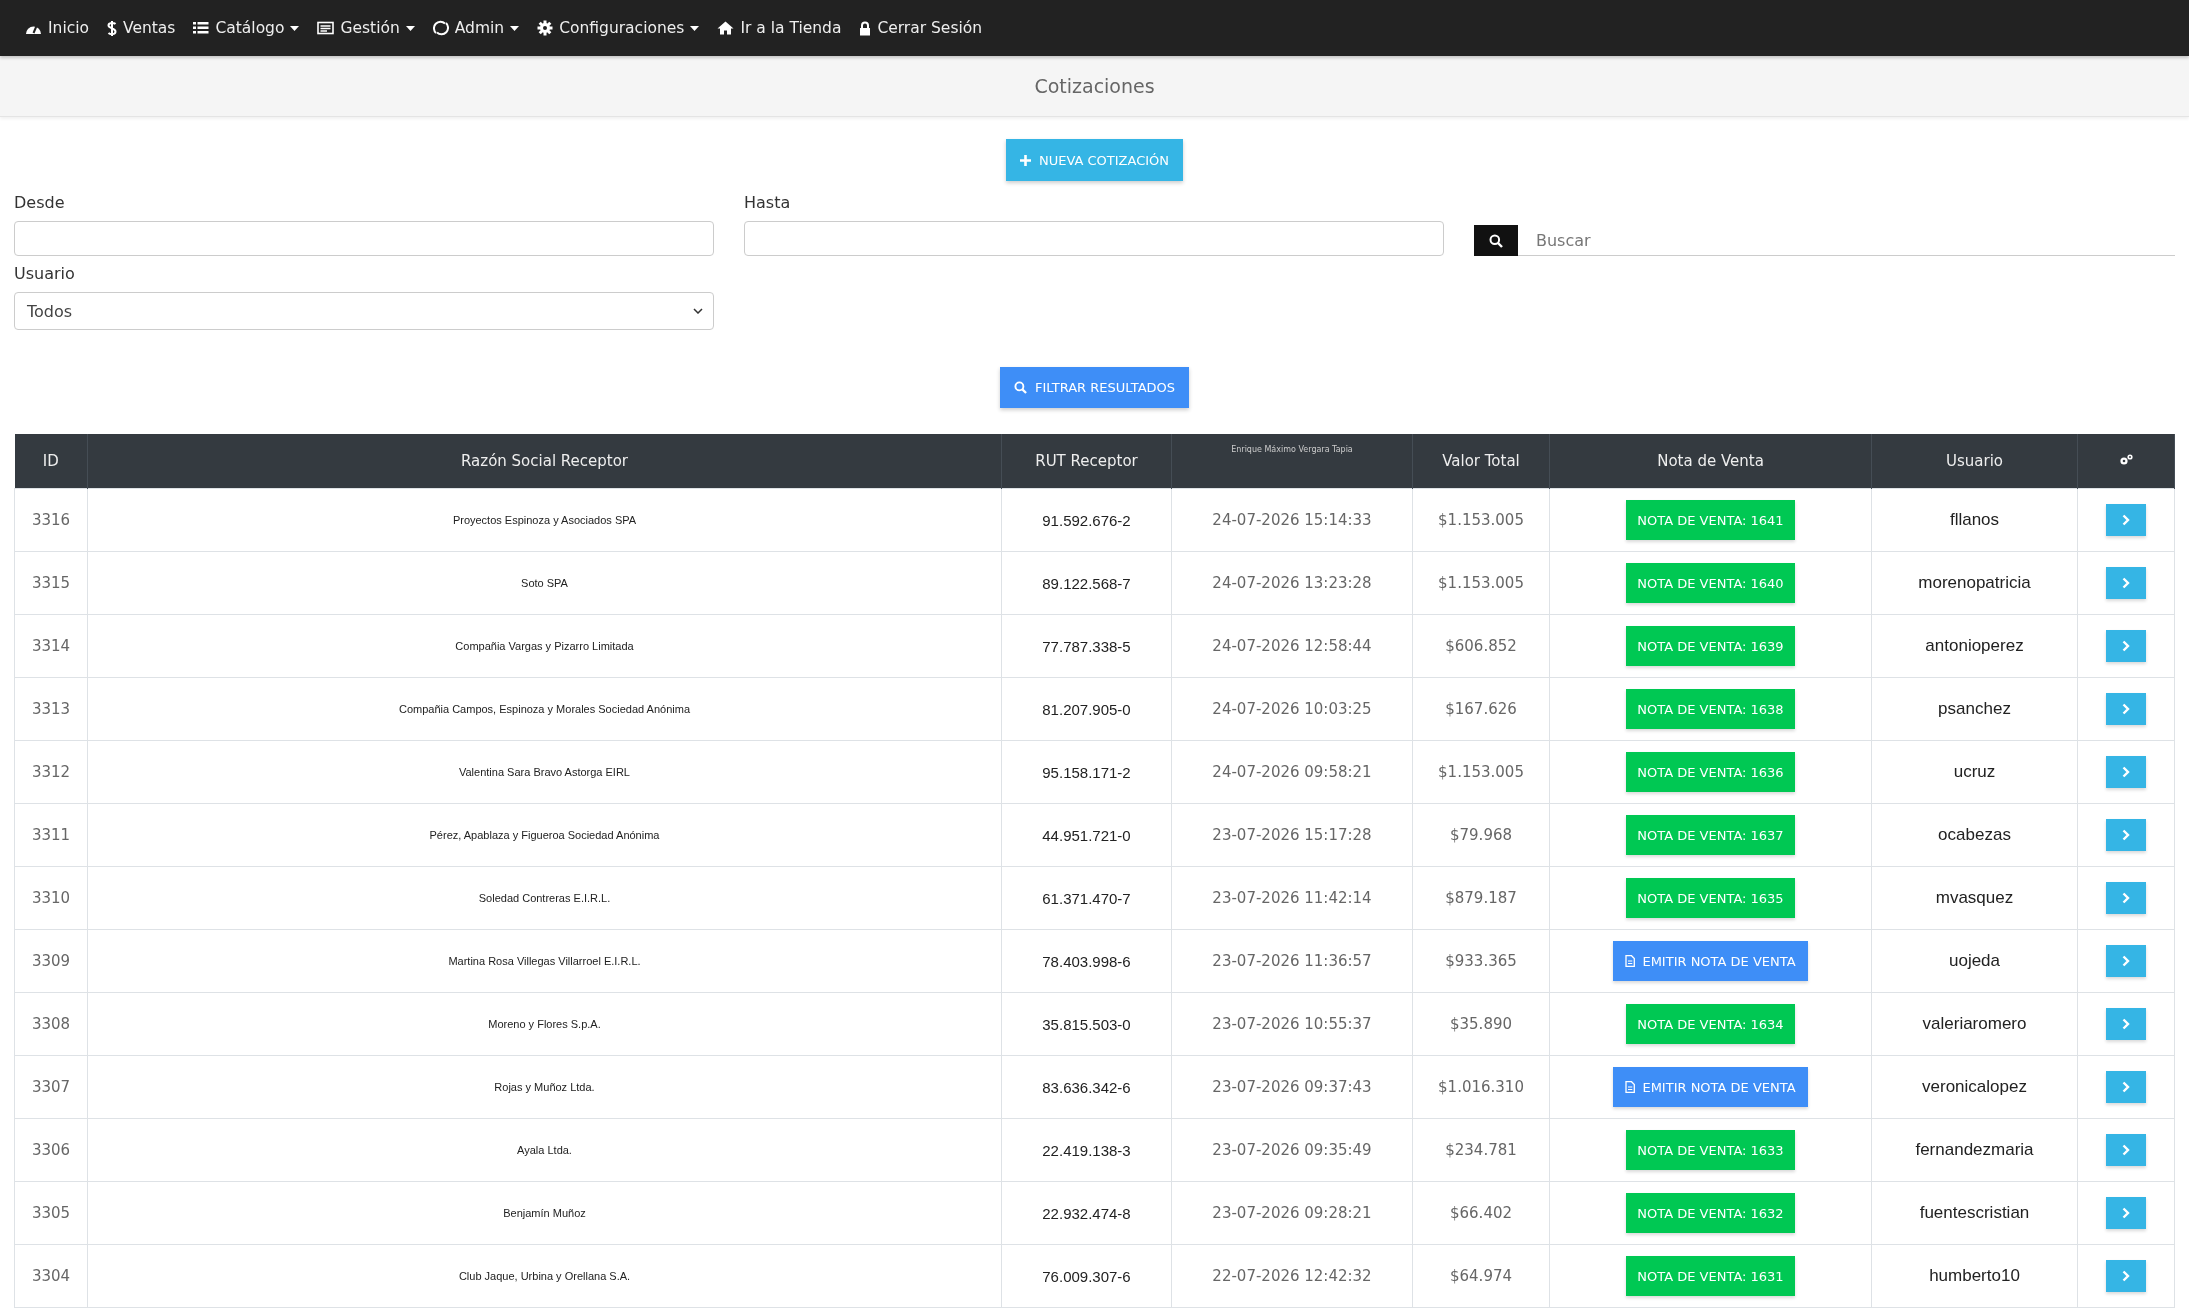 This screenshot has width=2189, height=1308. I want to click on date-cell: 24-07-2026 13:23:28, so click(1292, 583).